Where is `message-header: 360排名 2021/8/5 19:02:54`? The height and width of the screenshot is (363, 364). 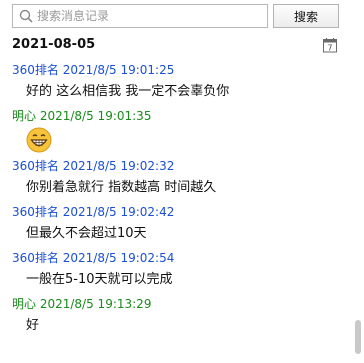
message-header: 360排名 2021/8/5 19:02:54 is located at coordinates (177, 258).